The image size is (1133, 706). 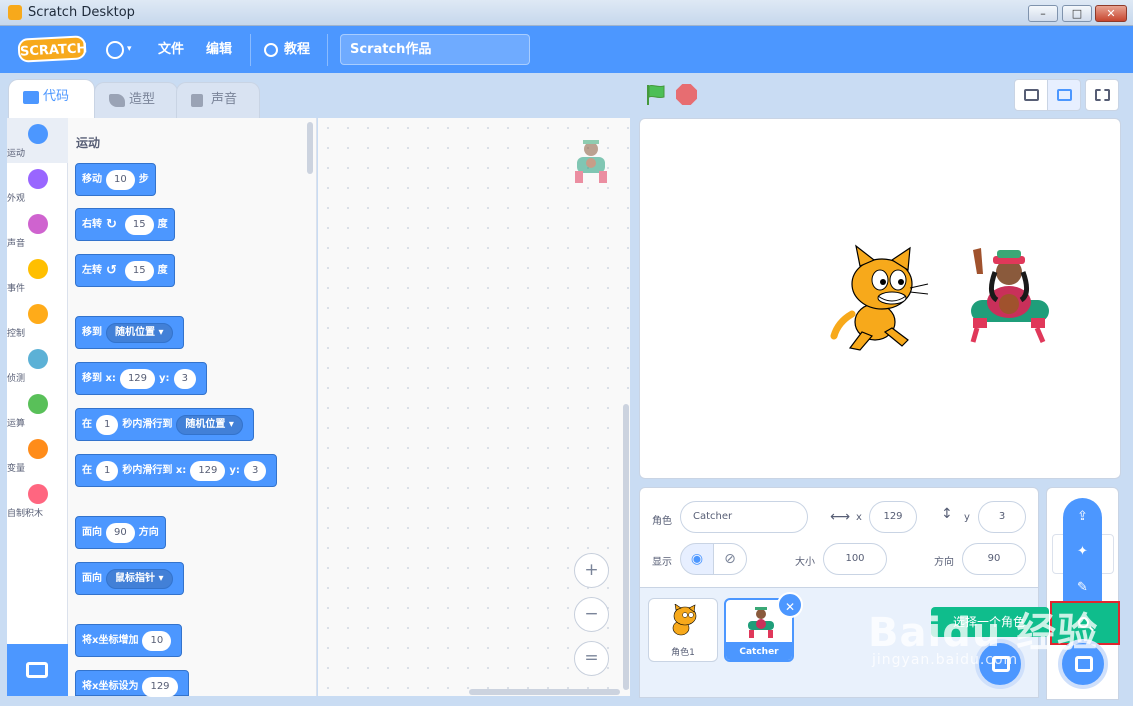 What do you see at coordinates (132, 683) in the screenshot?
I see `block-set-x: 将x坐标设为 129` at bounding box center [132, 683].